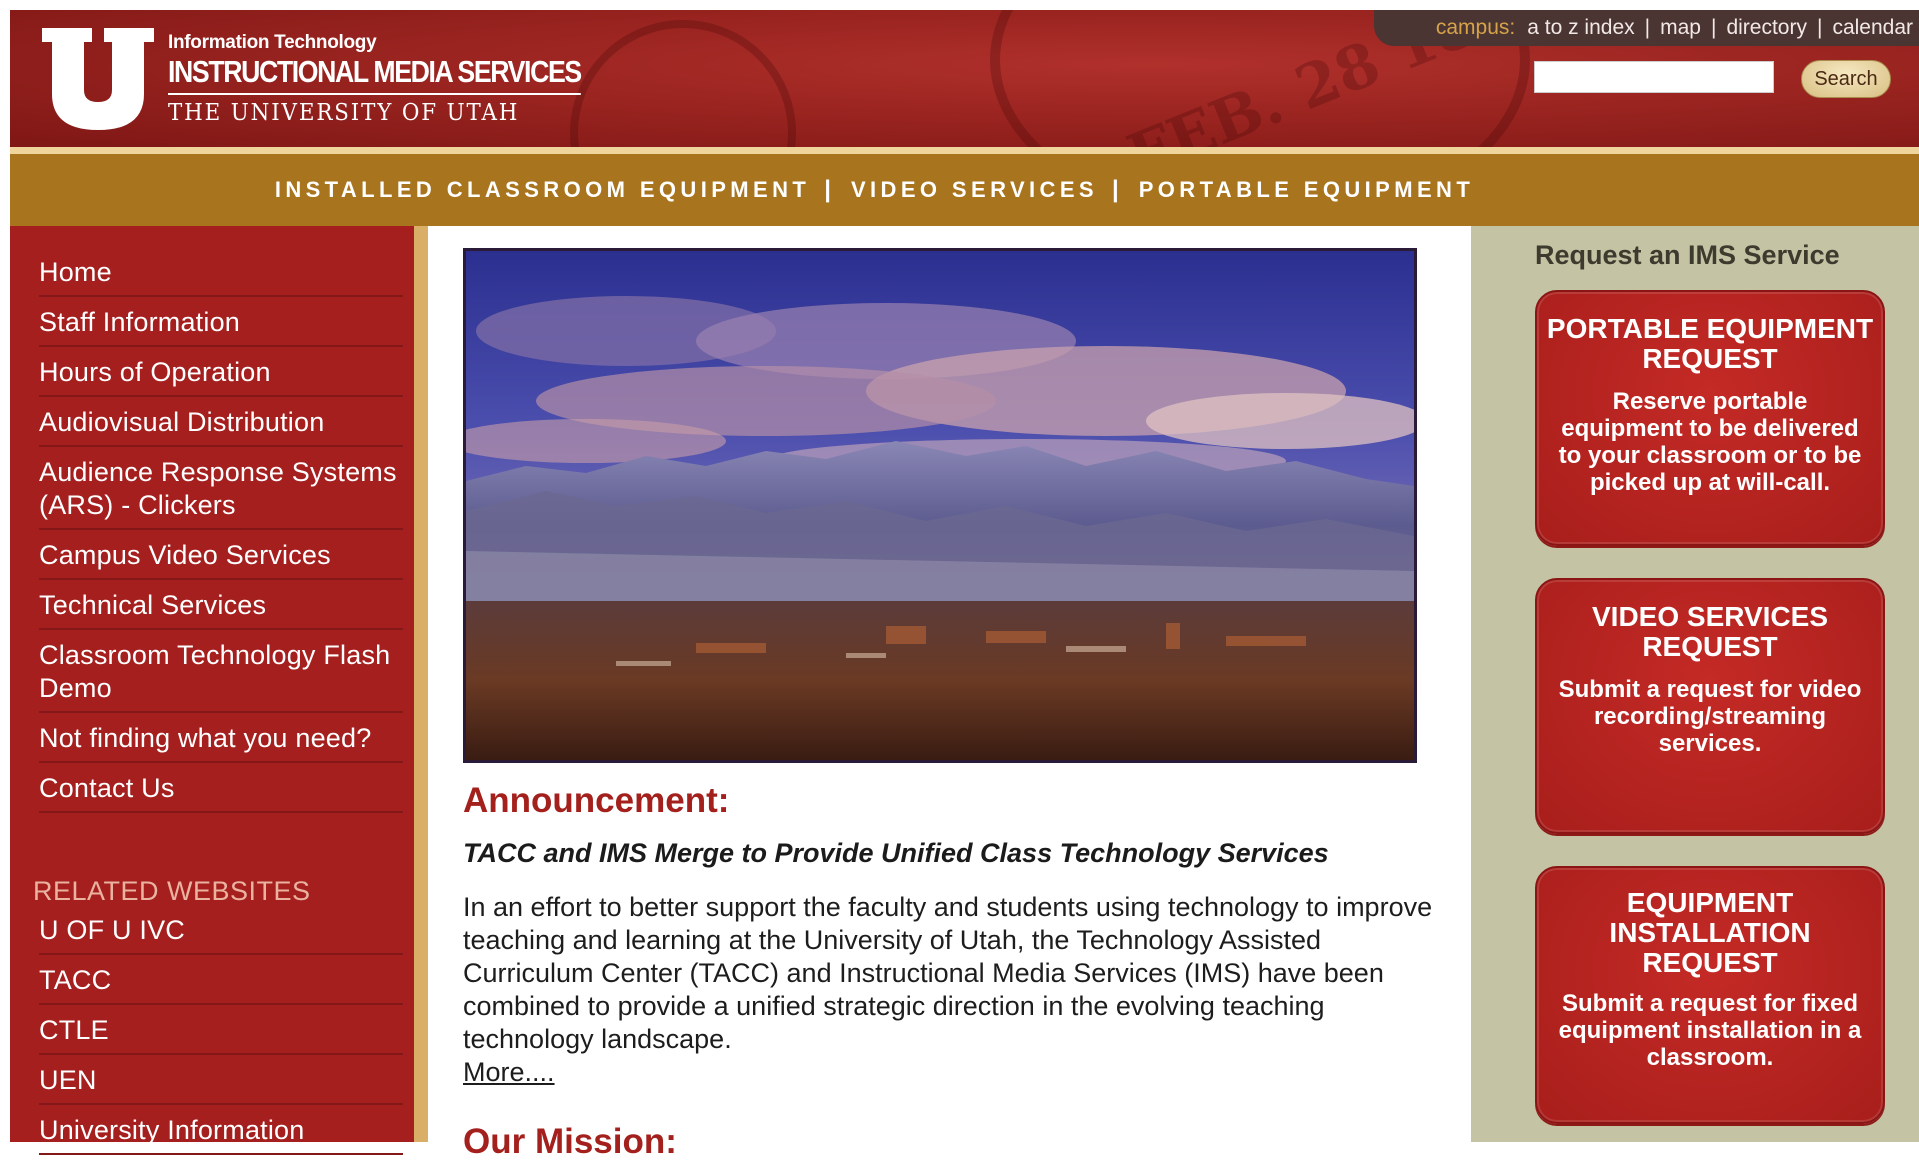  Describe the element at coordinates (221, 609) in the screenshot. I see `sidebar-item-technical-services: Technical Services` at that location.